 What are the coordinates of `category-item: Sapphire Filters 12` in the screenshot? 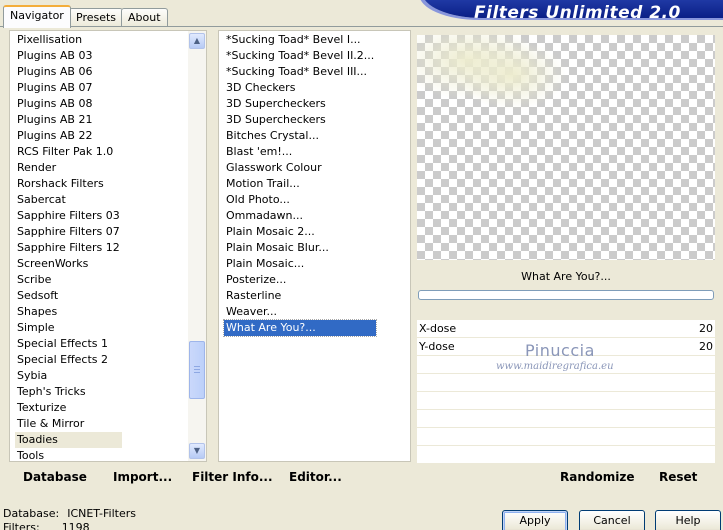 It's located at (68, 248).